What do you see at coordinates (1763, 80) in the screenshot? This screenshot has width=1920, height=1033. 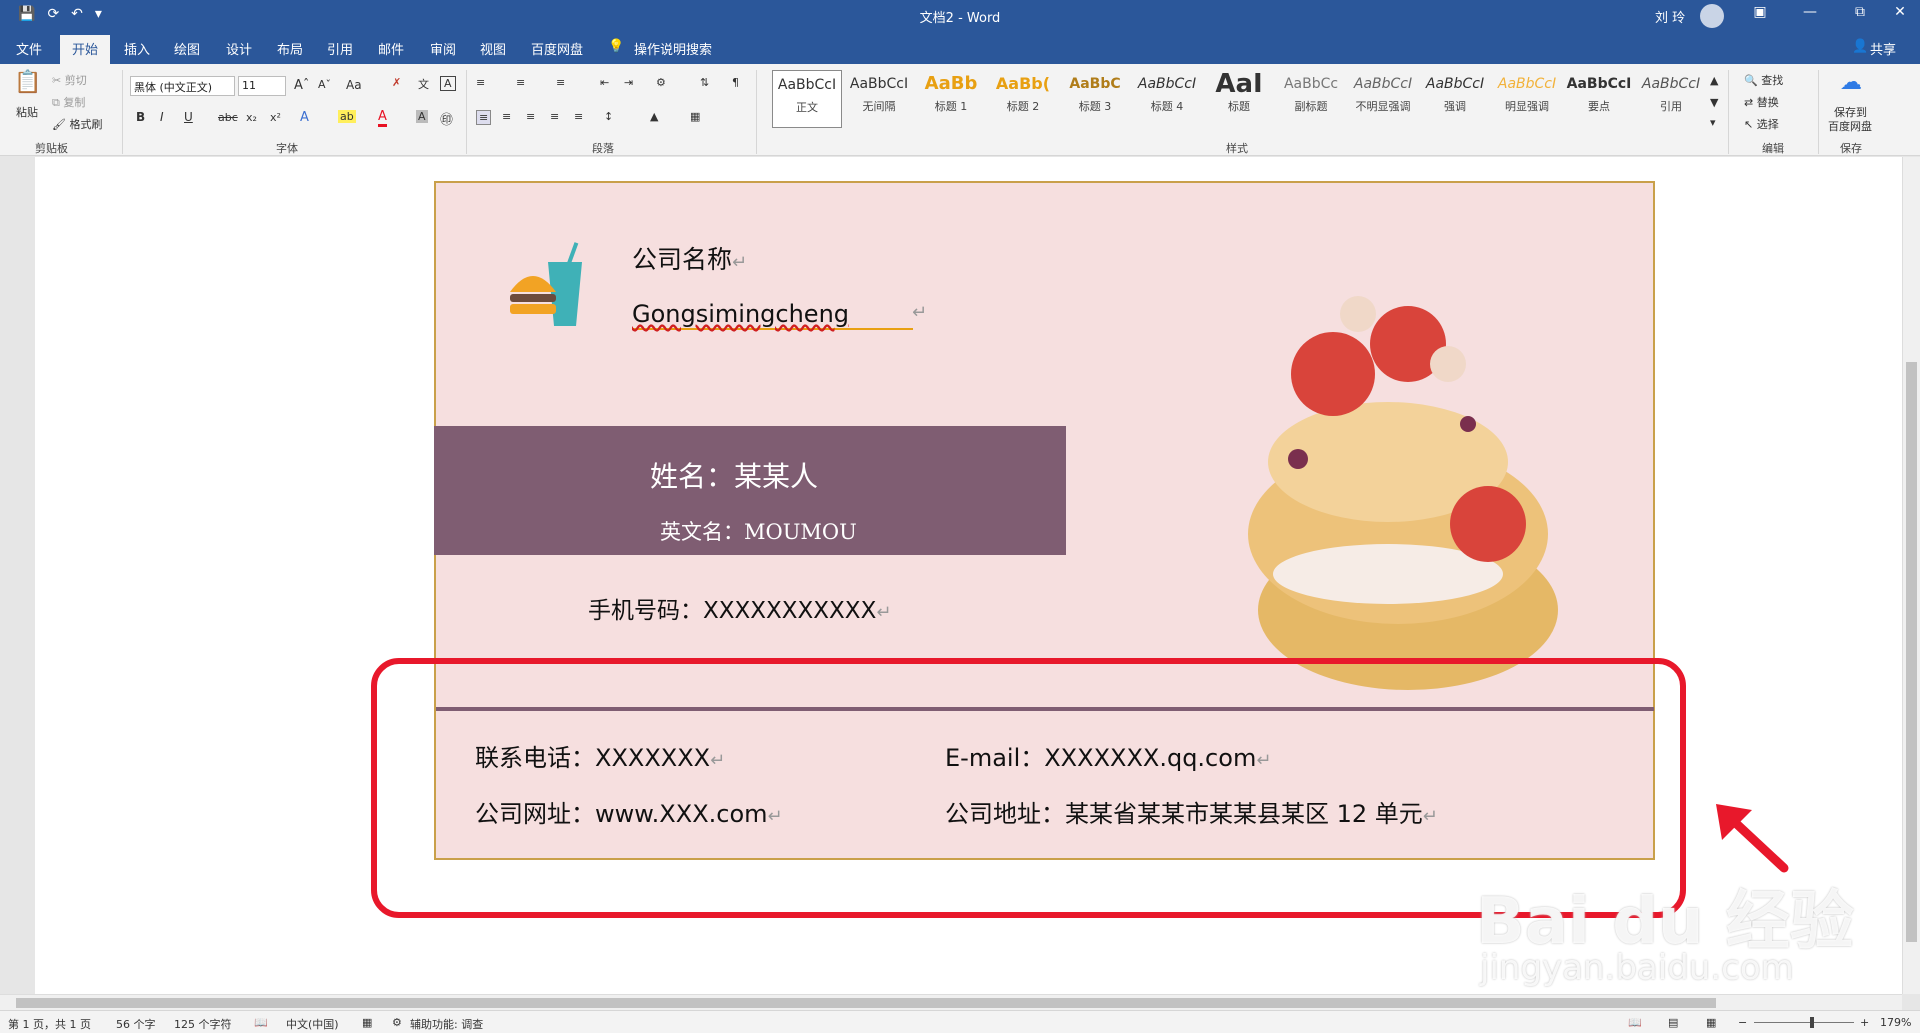 I see `find-button: 🔍 查找` at bounding box center [1763, 80].